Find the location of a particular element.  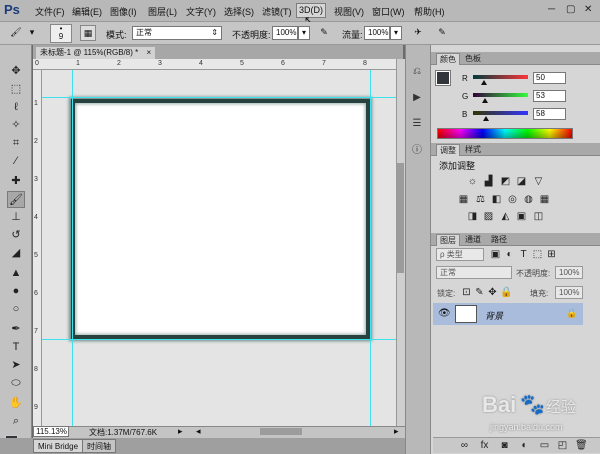

marquee-tool-icon: ⬚ is located at coordinates (16, 89).